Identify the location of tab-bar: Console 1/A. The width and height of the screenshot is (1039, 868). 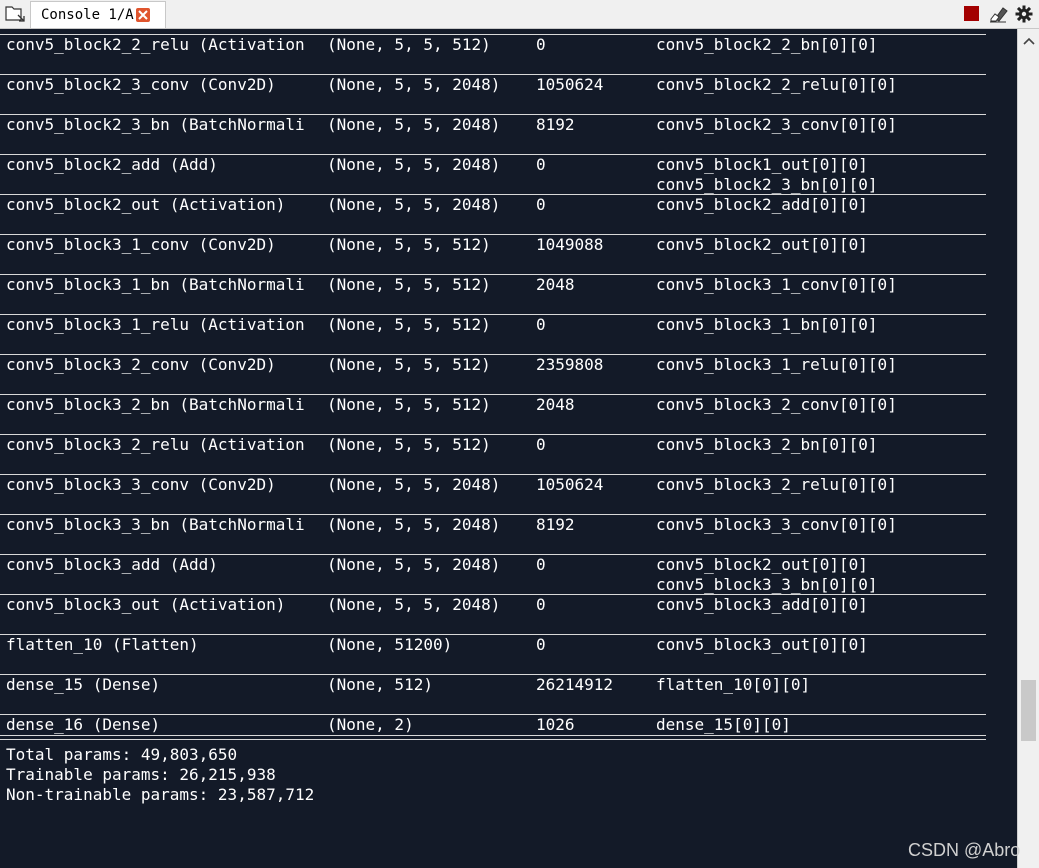
(519, 14).